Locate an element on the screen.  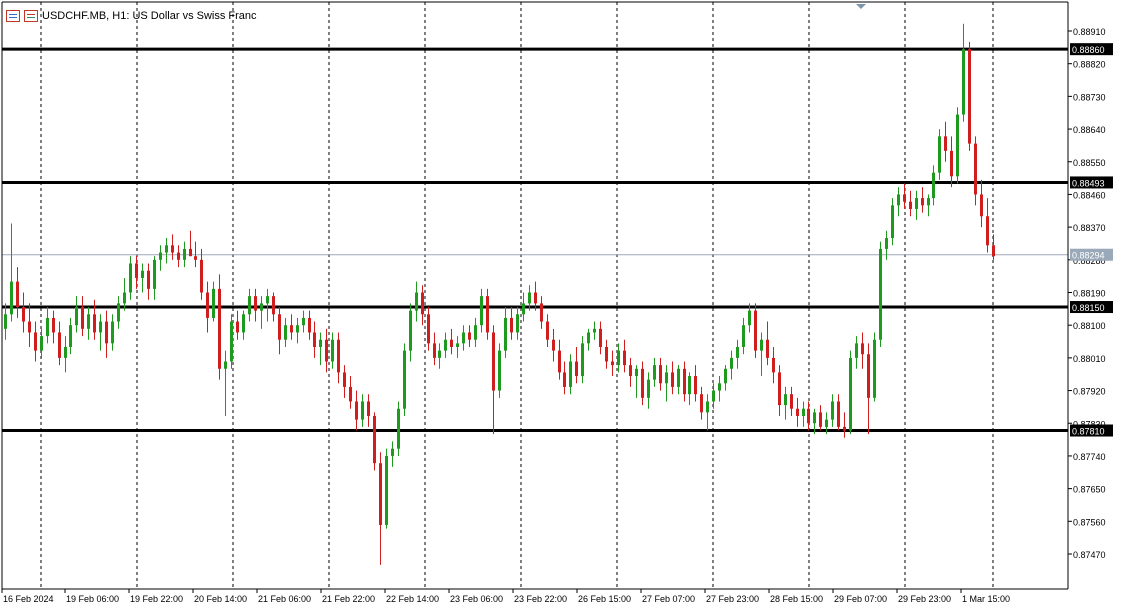
time-tick-label: 22 Feb 14:00 is located at coordinates (412, 599).